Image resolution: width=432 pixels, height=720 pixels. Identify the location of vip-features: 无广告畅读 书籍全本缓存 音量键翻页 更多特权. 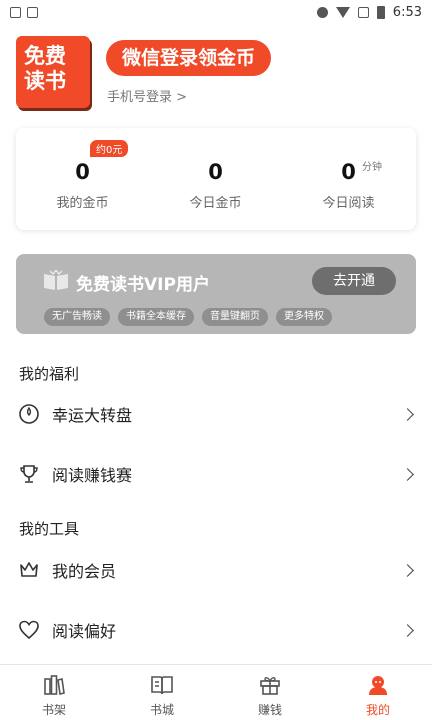
(188, 317).